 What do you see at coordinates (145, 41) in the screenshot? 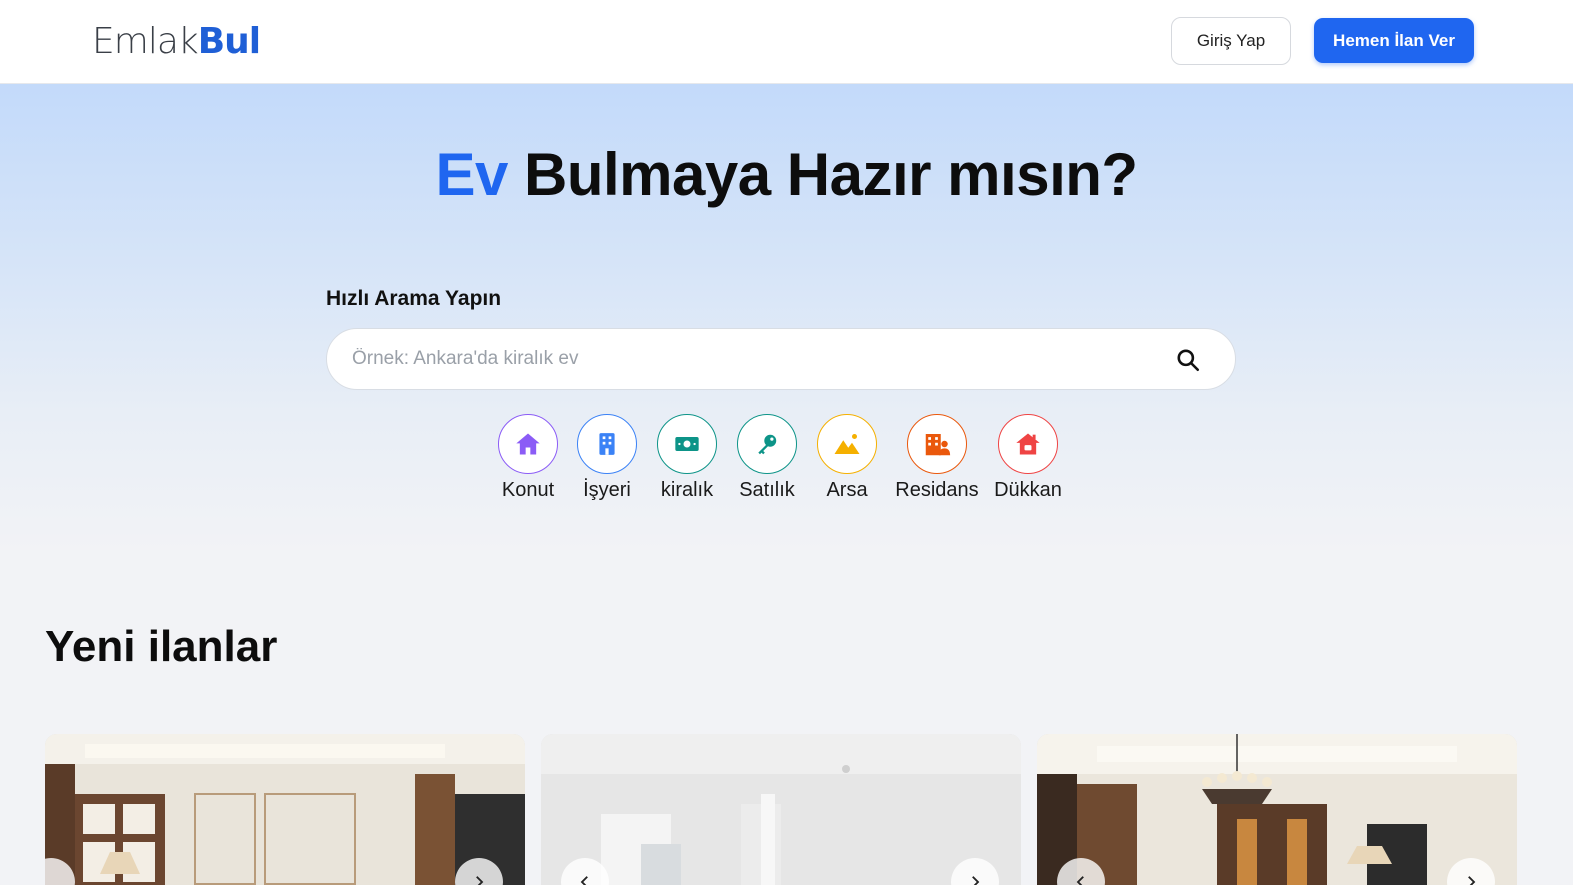
I see `logo-text-emlak: Emlak` at bounding box center [145, 41].